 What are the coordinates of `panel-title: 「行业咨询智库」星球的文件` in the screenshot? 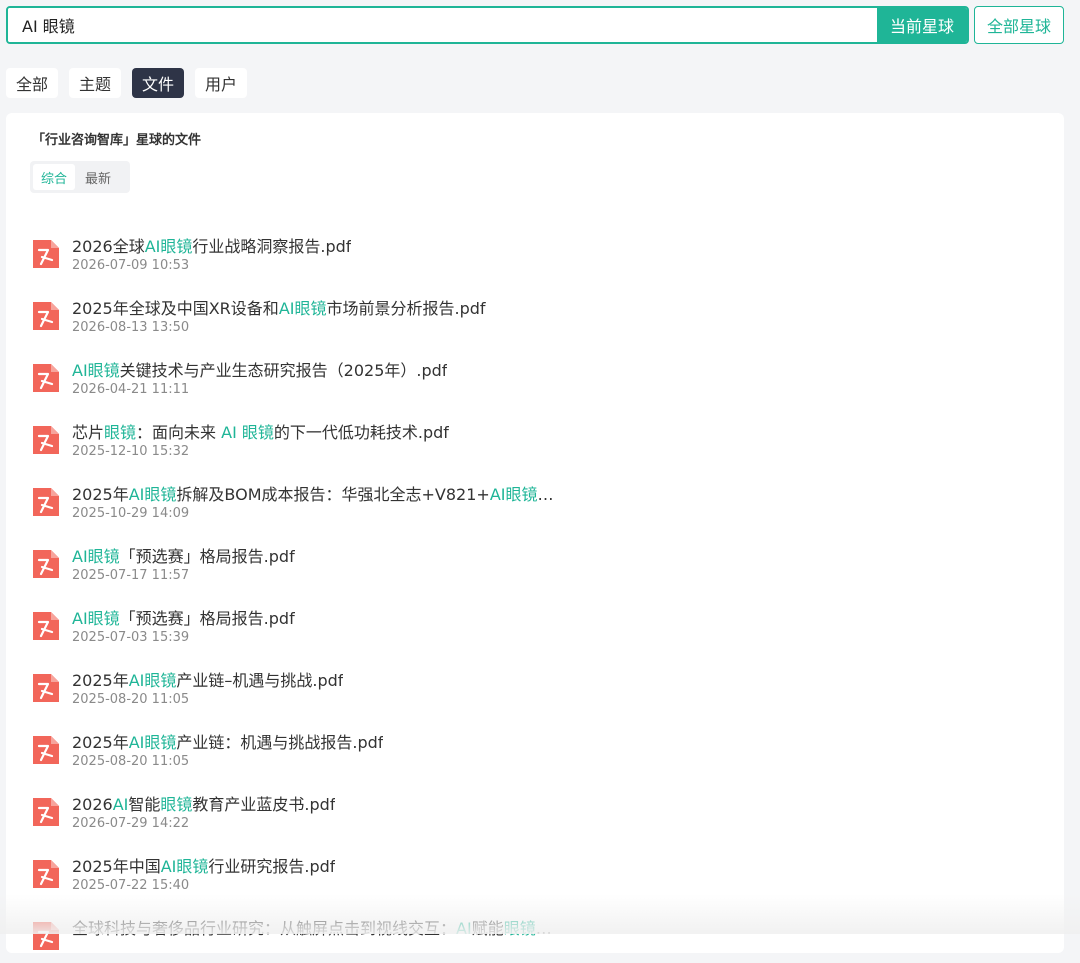 It's located at (116, 138).